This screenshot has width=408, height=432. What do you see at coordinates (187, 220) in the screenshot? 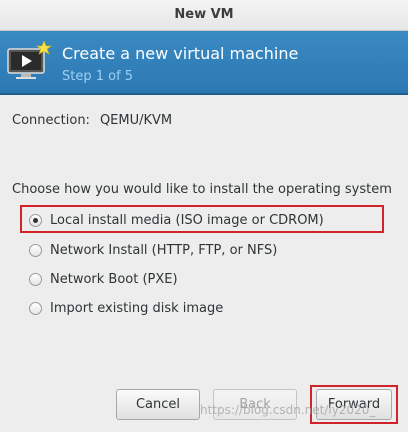
I see `radio-label: Local install media (ISO image or CDROM)` at bounding box center [187, 220].